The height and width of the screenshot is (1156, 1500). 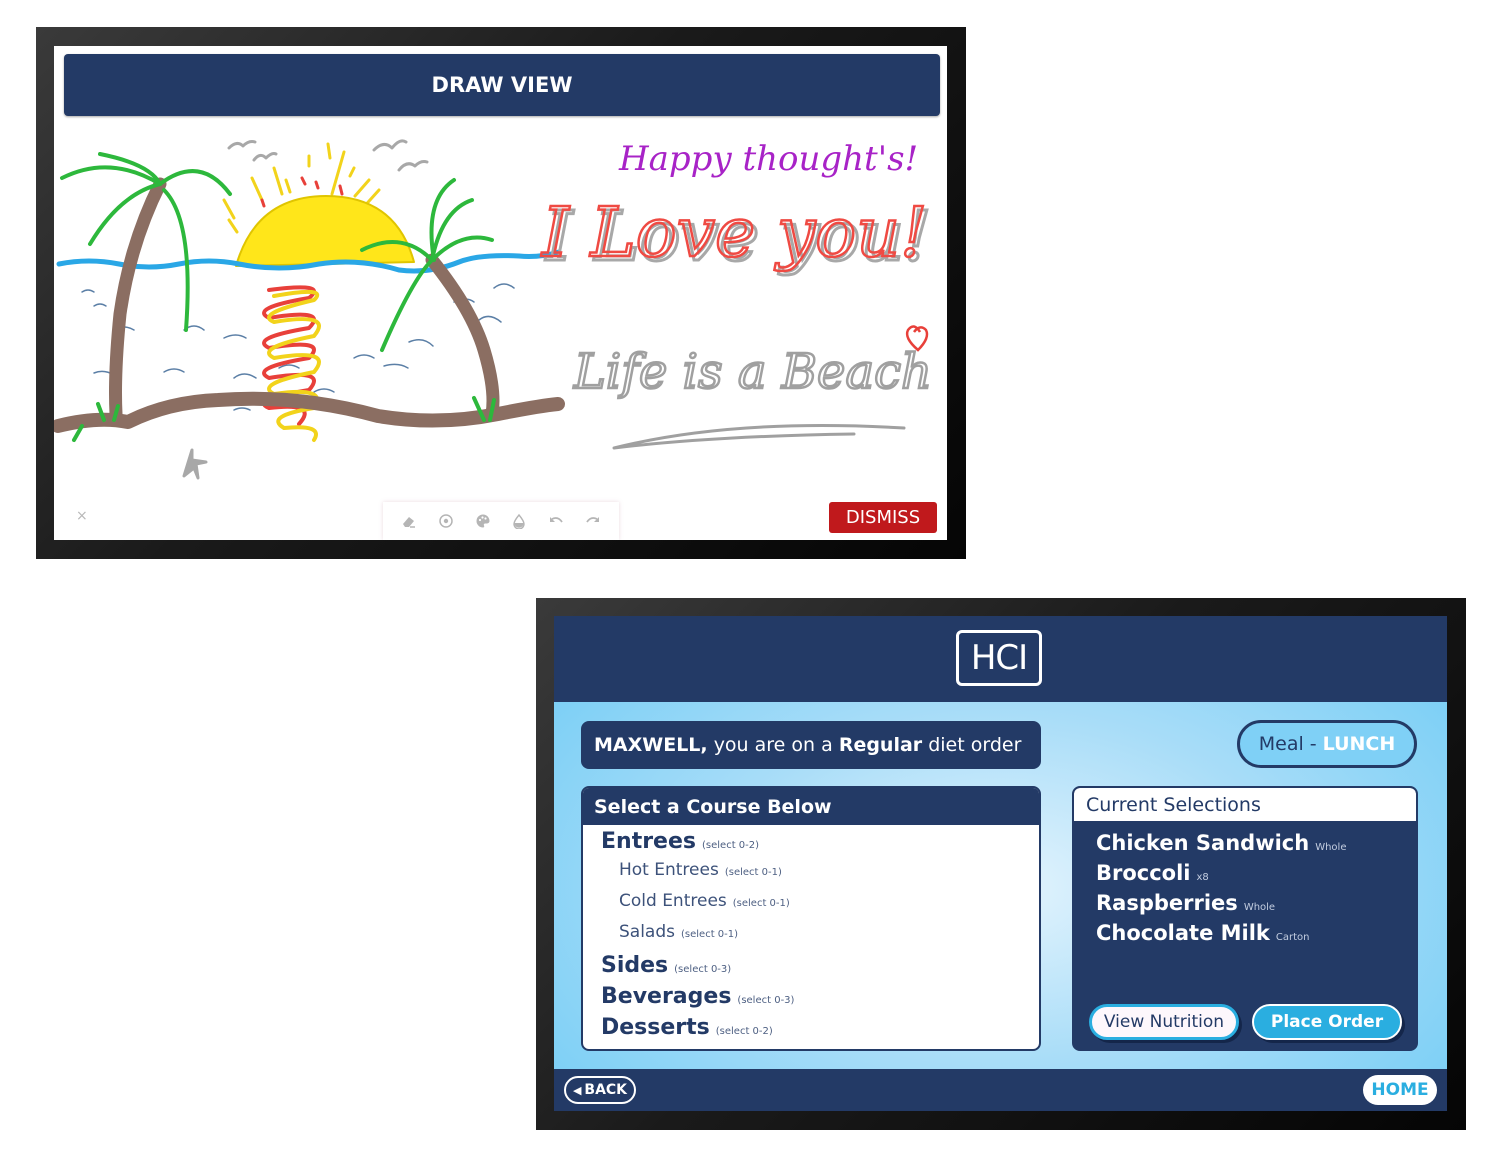 What do you see at coordinates (883, 517) in the screenshot?
I see `dismiss-button: DISMISS` at bounding box center [883, 517].